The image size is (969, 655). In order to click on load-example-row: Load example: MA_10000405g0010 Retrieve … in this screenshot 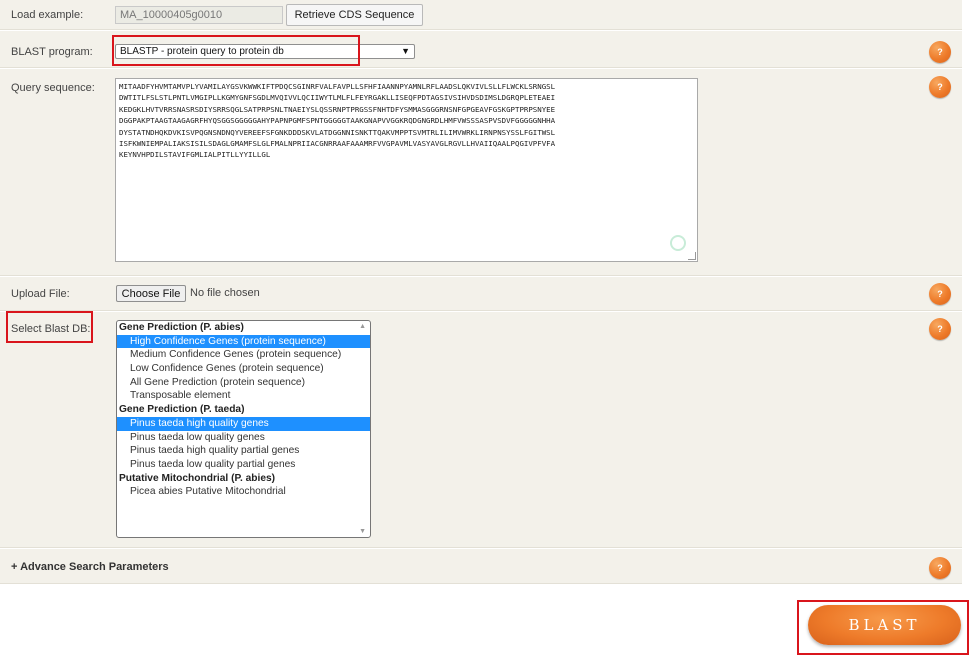, I will do `click(481, 15)`.